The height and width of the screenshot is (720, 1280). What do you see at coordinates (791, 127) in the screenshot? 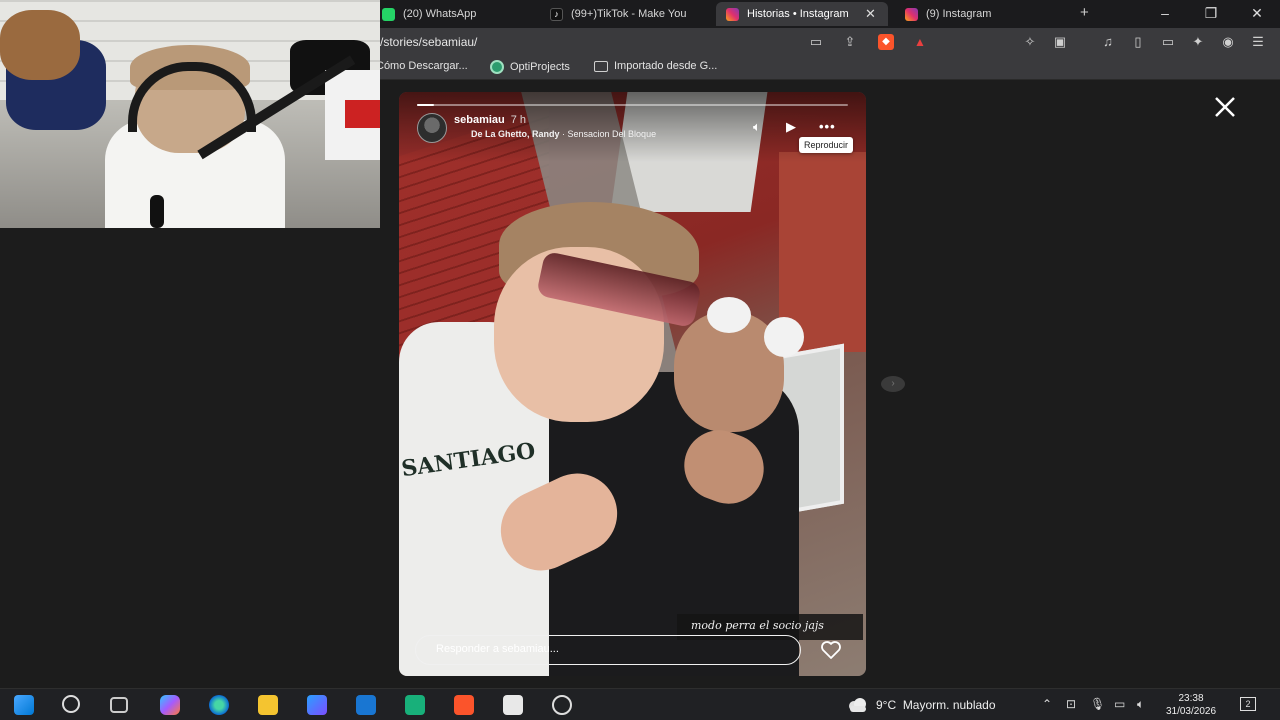
I see `play-icon: ▶` at bounding box center [791, 127].